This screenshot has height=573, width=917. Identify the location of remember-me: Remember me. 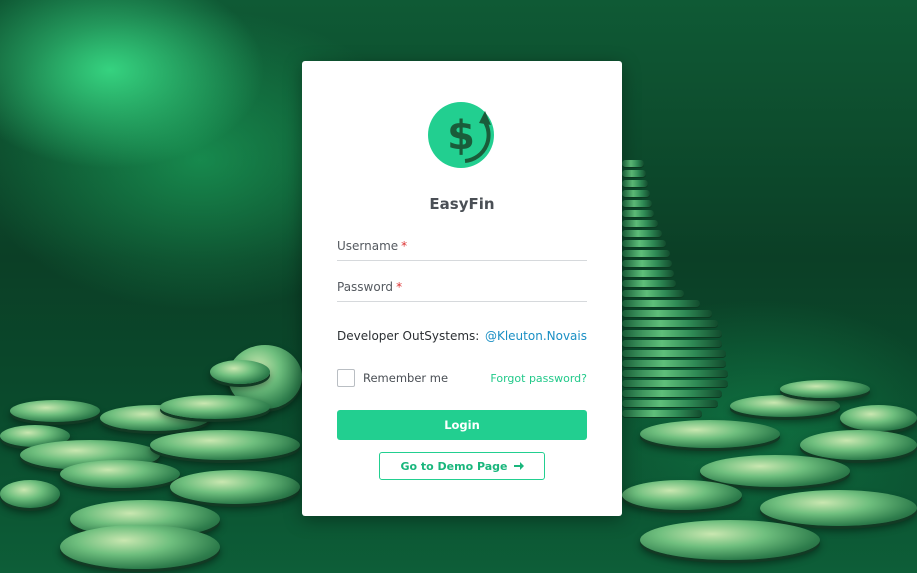
(392, 378).